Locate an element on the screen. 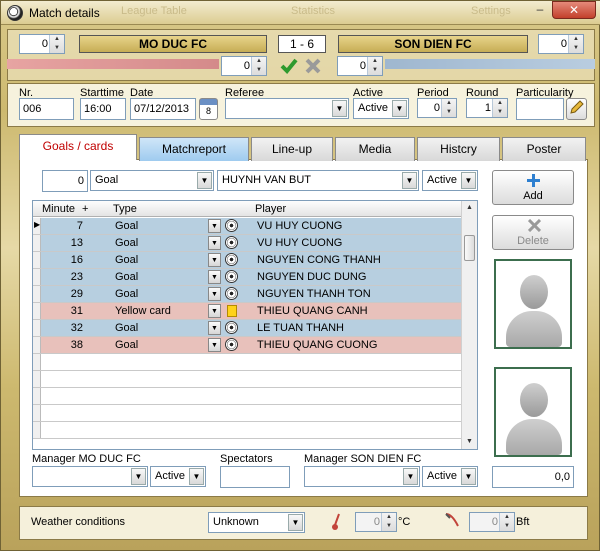  cell-player: THIEU QUANG CUONG is located at coordinates (317, 345).